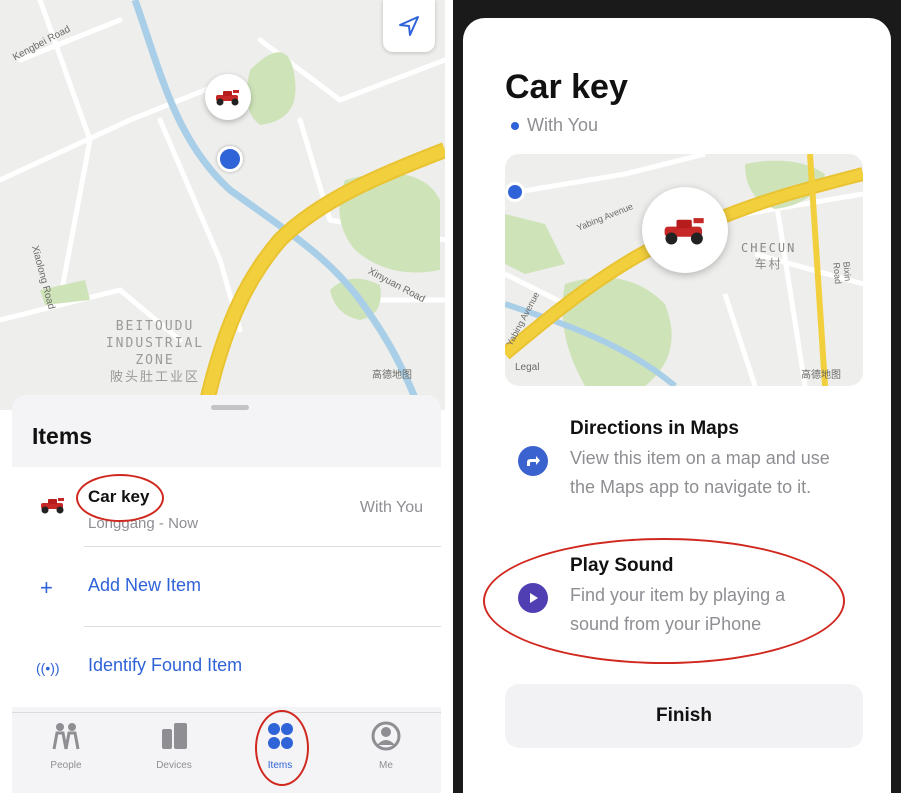 The image size is (901, 793). I want to click on me-icon, so click(386, 736).